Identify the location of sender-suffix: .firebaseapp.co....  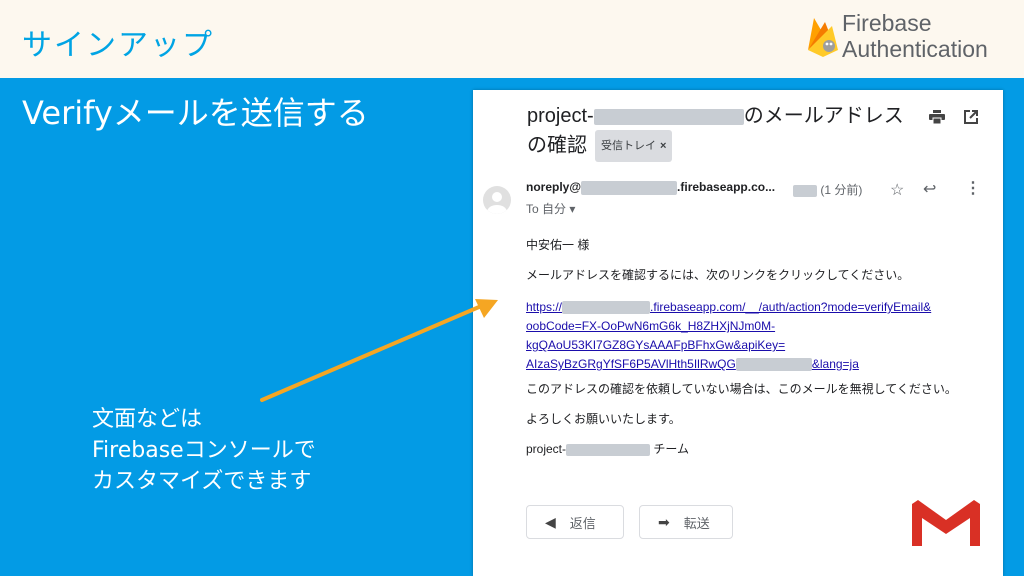
(726, 187).